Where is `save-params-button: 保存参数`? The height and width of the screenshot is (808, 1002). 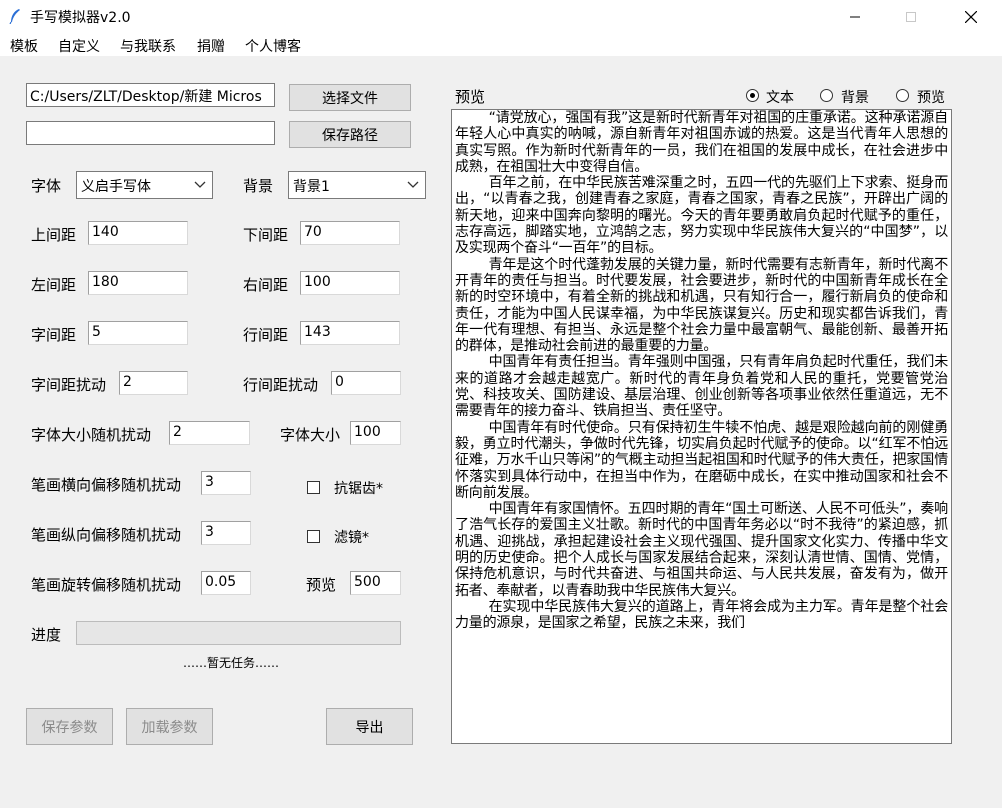 save-params-button: 保存参数 is located at coordinates (69, 726).